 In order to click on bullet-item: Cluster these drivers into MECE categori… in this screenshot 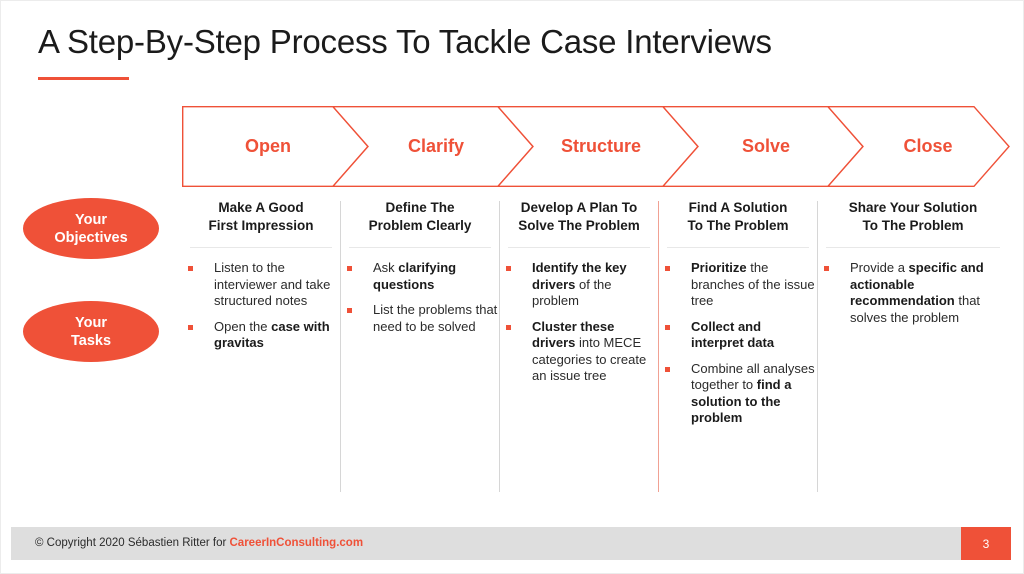, I will do `click(579, 352)`.